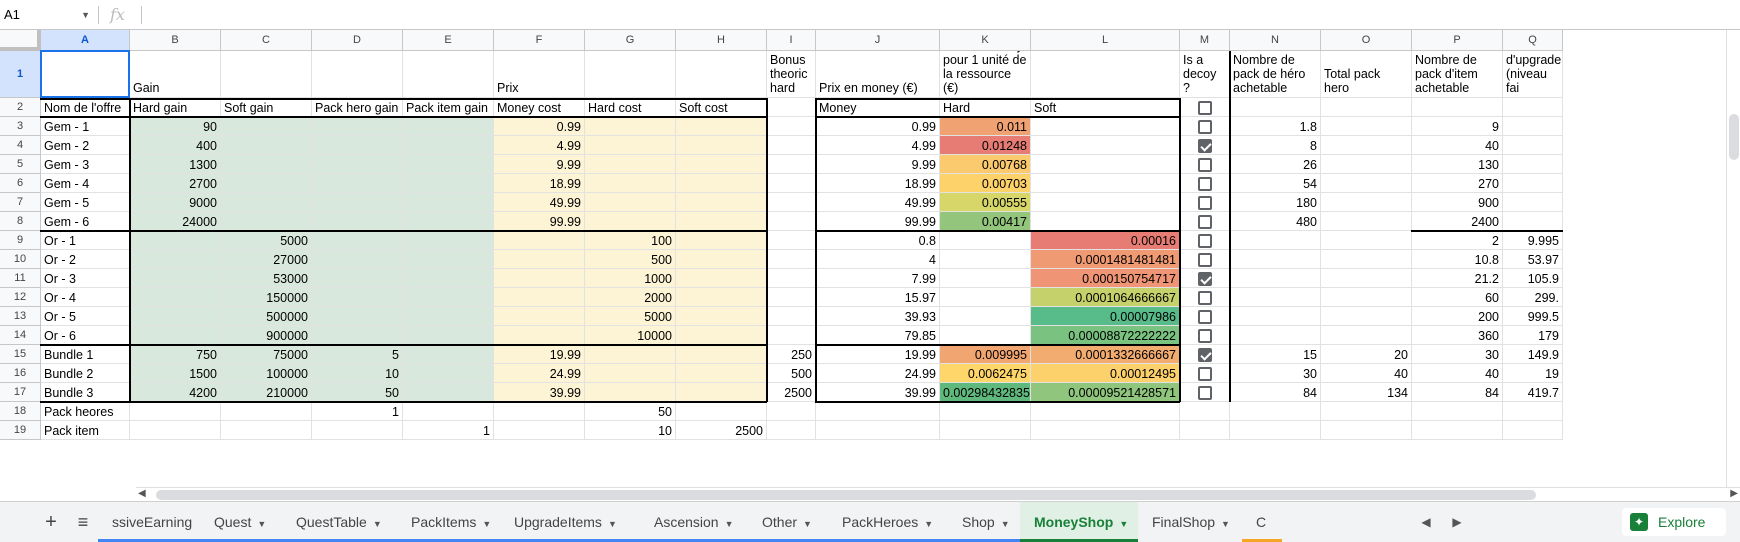 This screenshot has width=1740, height=542. Describe the element at coordinates (985, 126) in the screenshot. I see `table-cell: 0.011` at that location.